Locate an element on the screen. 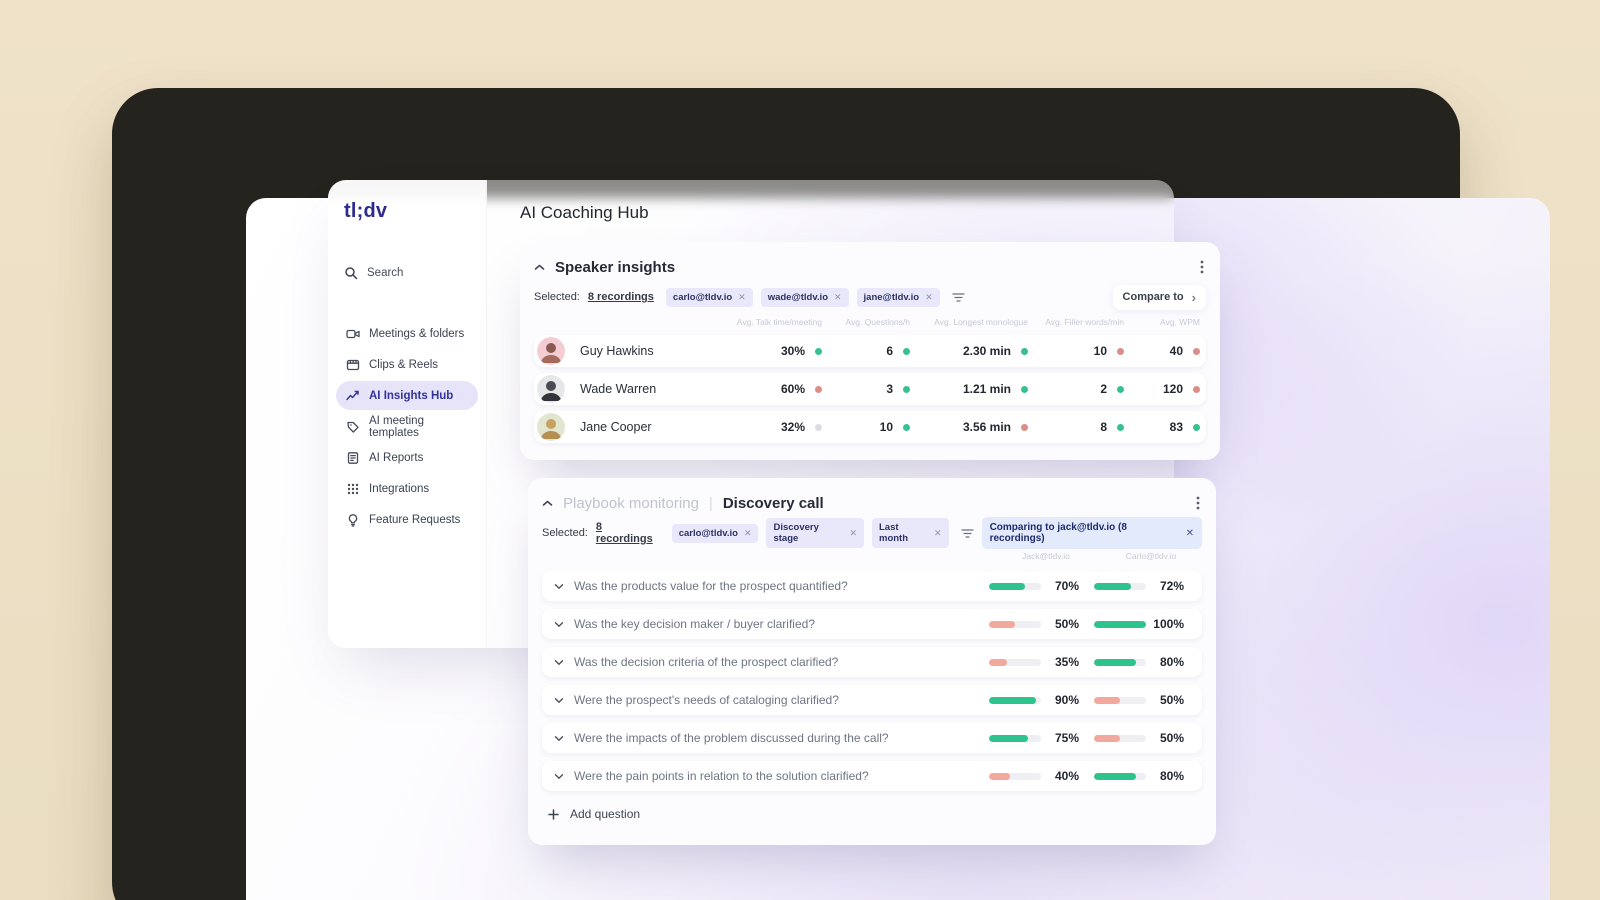 This screenshot has height=900, width=1600. metric-value: 120 is located at coordinates (1172, 389).